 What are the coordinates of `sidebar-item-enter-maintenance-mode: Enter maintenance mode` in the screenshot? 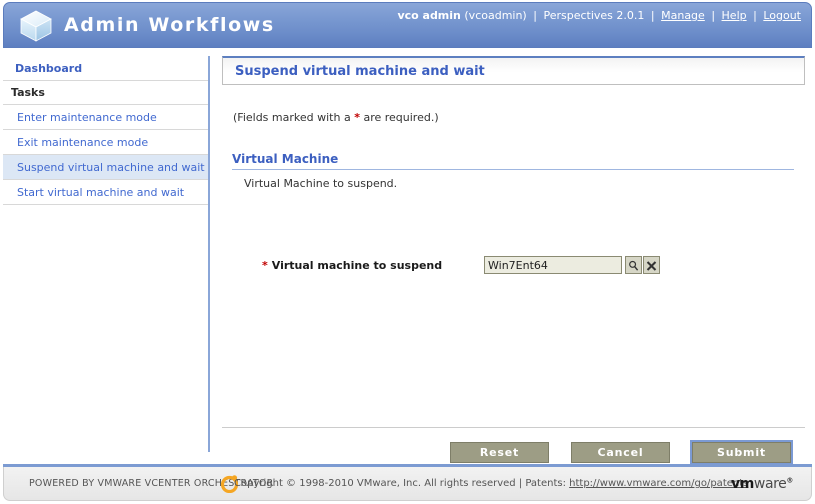 It's located at (105, 117).